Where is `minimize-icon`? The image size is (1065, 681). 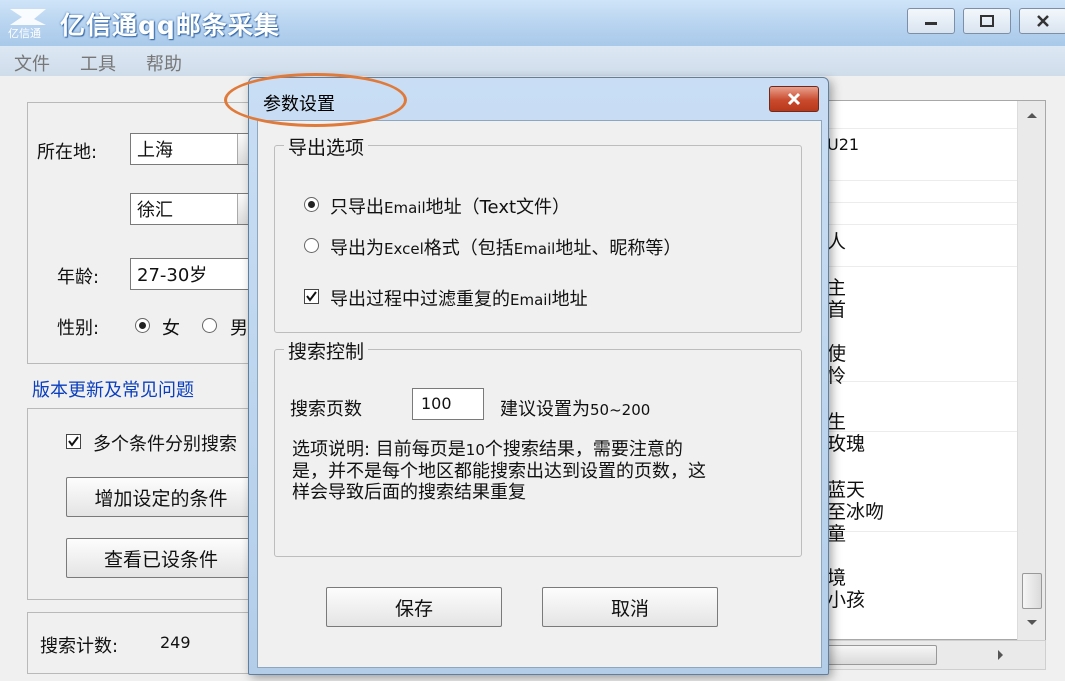 minimize-icon is located at coordinates (931, 21).